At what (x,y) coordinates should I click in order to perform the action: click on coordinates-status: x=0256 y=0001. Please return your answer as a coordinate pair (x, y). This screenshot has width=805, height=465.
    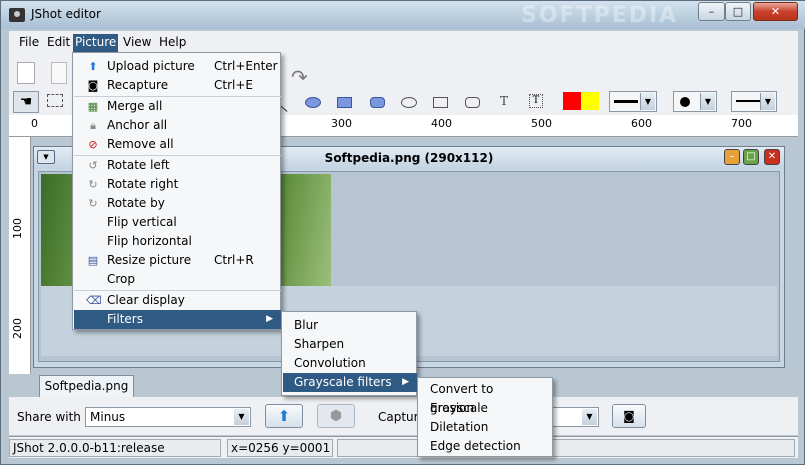
    Looking at the image, I should click on (280, 448).